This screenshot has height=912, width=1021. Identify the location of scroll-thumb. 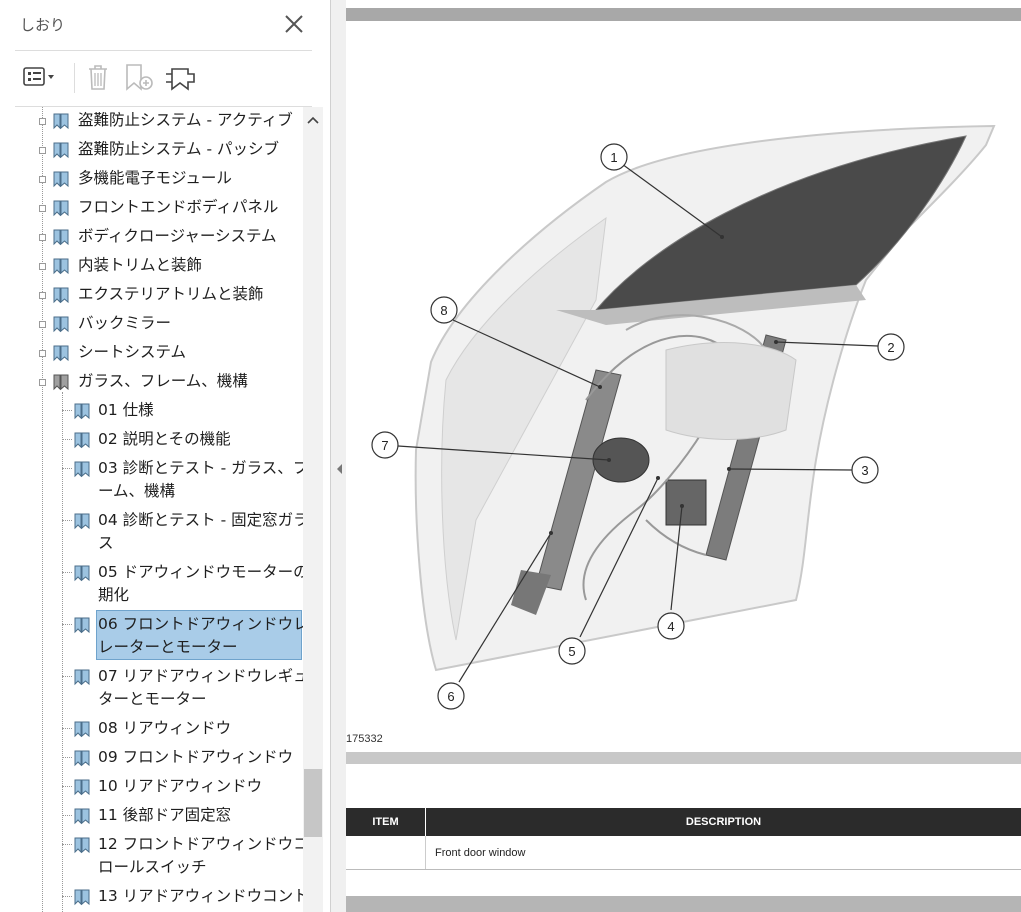
(313, 803).